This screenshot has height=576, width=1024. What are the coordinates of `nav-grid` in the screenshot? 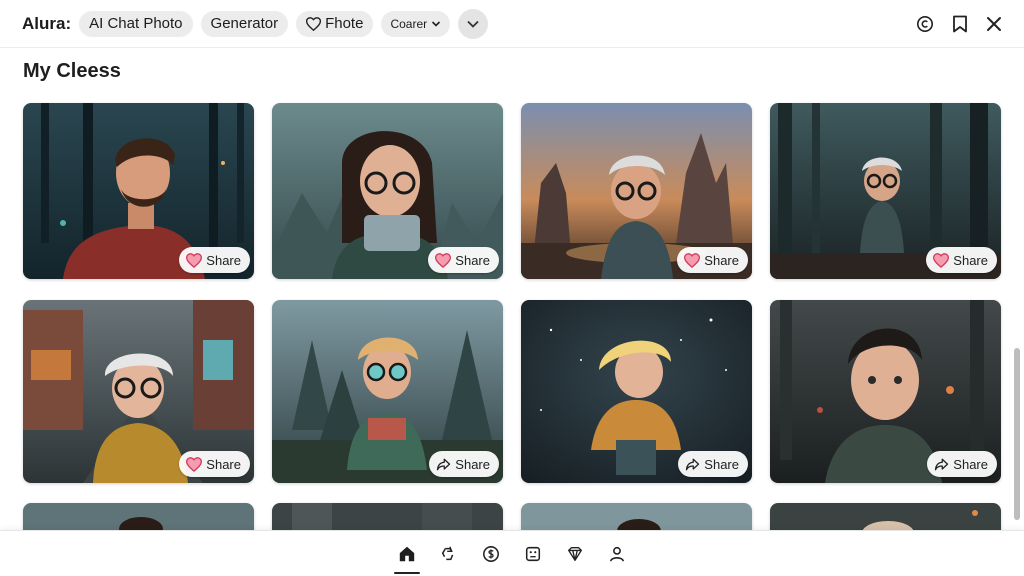 It's located at (533, 554).